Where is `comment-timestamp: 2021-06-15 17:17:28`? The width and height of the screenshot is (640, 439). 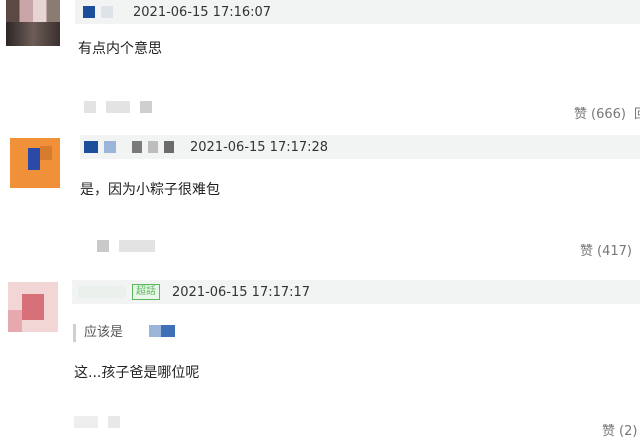 comment-timestamp: 2021-06-15 17:17:28 is located at coordinates (259, 147).